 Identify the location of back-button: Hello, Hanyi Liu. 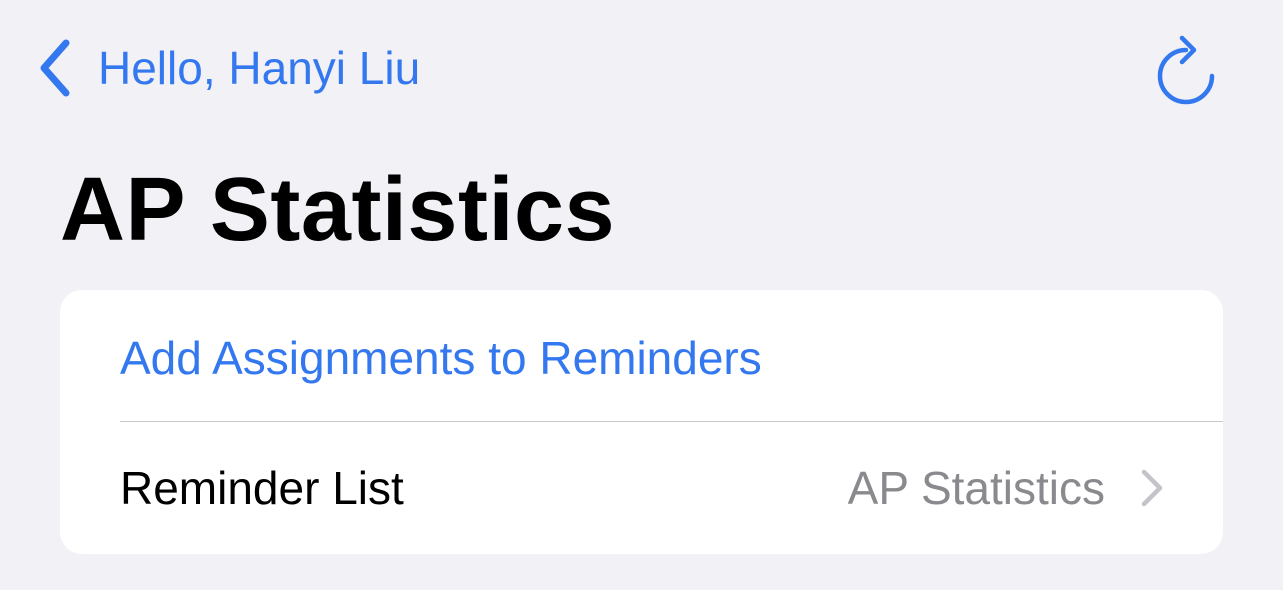
(228, 68).